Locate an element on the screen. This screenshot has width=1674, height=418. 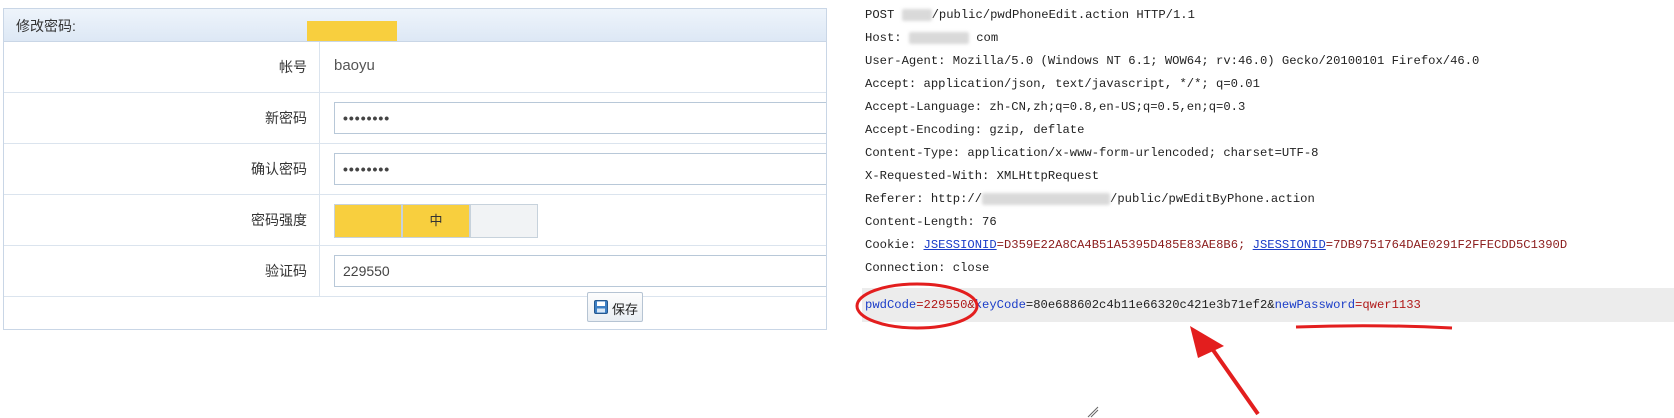
save-label: 保存 is located at coordinates (625, 309).